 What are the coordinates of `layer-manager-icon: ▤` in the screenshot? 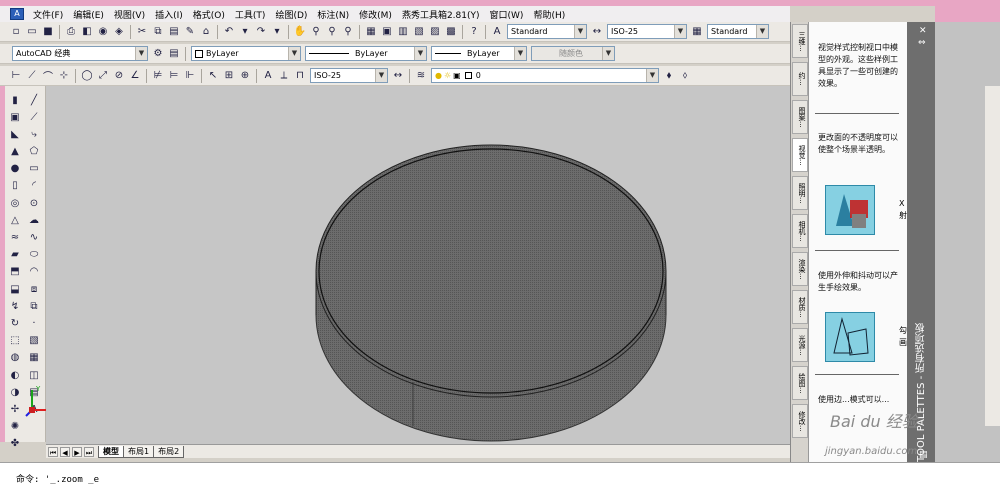 It's located at (174, 54).